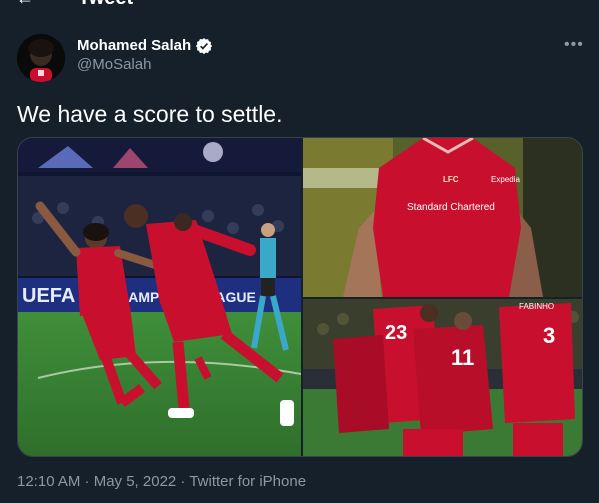  Describe the element at coordinates (396, 333) in the screenshot. I see `jersey-number-23: 23` at that location.